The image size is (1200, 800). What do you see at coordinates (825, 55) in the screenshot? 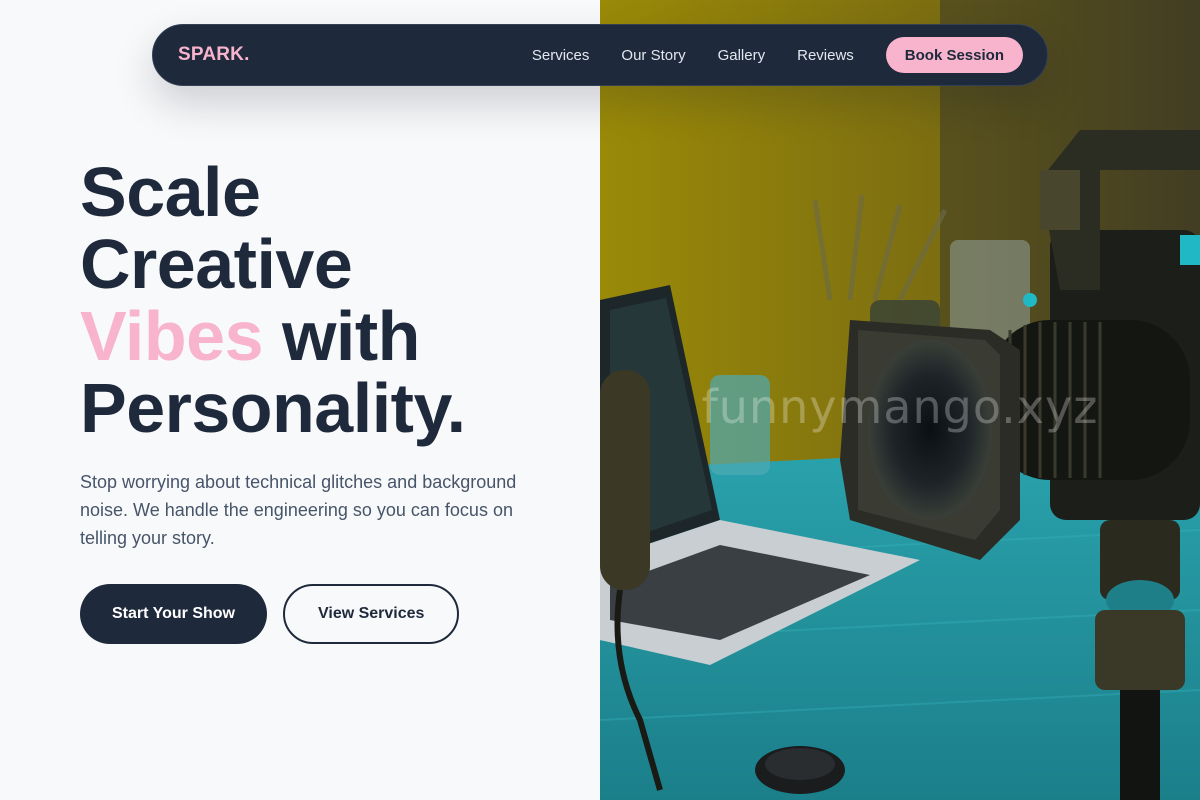
I see `nav-link-reviews: Reviews` at bounding box center [825, 55].